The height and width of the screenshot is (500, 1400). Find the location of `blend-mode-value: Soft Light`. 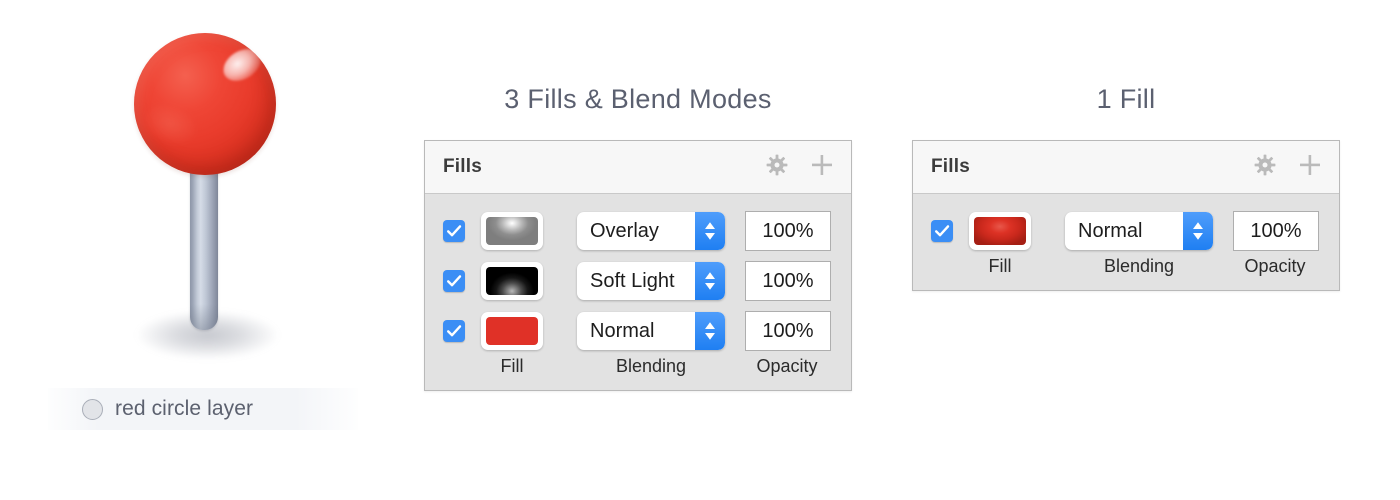

blend-mode-value: Soft Light is located at coordinates (632, 280).